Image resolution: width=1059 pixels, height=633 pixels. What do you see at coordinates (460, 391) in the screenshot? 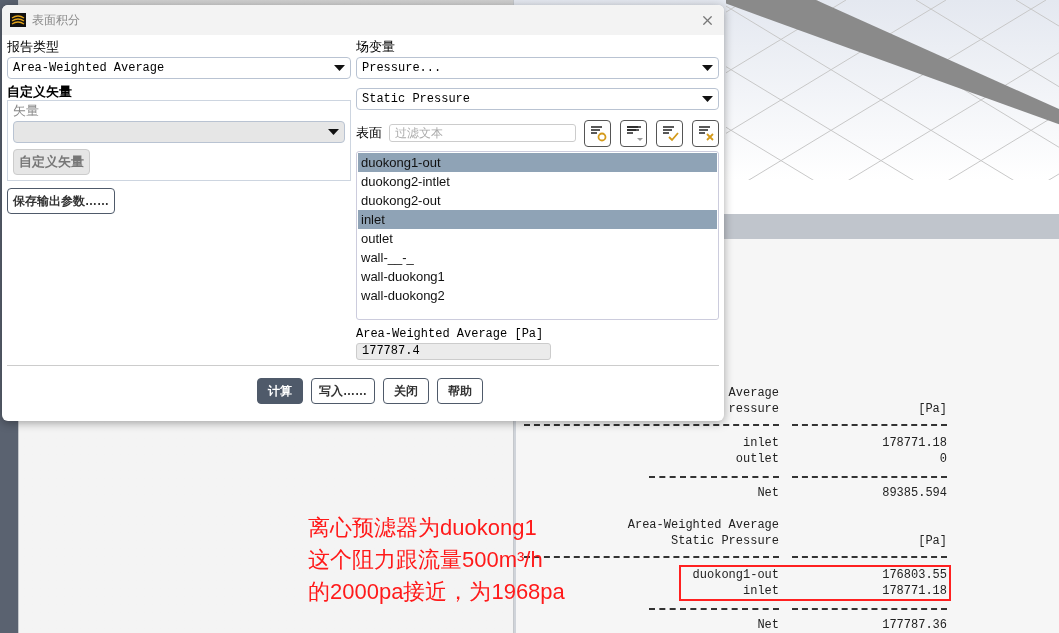
I see `dialog-button: 帮助` at bounding box center [460, 391].